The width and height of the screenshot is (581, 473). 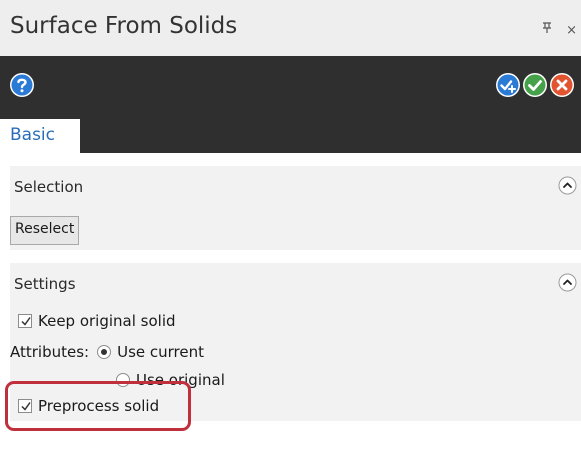 I want to click on cancel-icon, so click(x=562, y=85).